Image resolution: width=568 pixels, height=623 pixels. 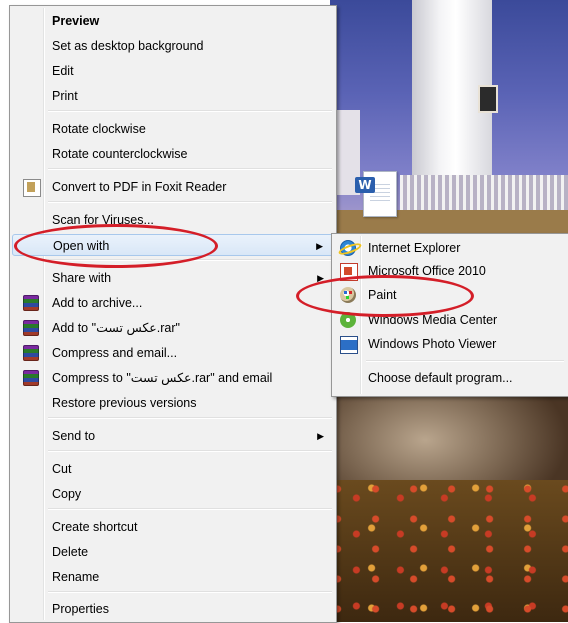 I want to click on menu-item-label: Create shortcut, so click(x=95, y=527).